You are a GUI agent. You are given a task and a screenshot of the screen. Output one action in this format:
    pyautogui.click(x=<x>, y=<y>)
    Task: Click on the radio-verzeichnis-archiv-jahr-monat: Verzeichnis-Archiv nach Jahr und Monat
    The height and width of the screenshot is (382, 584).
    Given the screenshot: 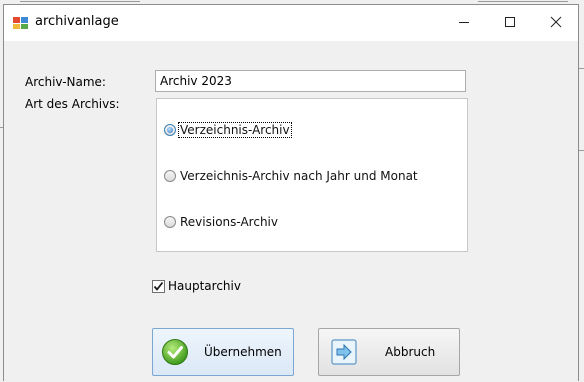 What is the action you would take?
    pyautogui.click(x=291, y=176)
    